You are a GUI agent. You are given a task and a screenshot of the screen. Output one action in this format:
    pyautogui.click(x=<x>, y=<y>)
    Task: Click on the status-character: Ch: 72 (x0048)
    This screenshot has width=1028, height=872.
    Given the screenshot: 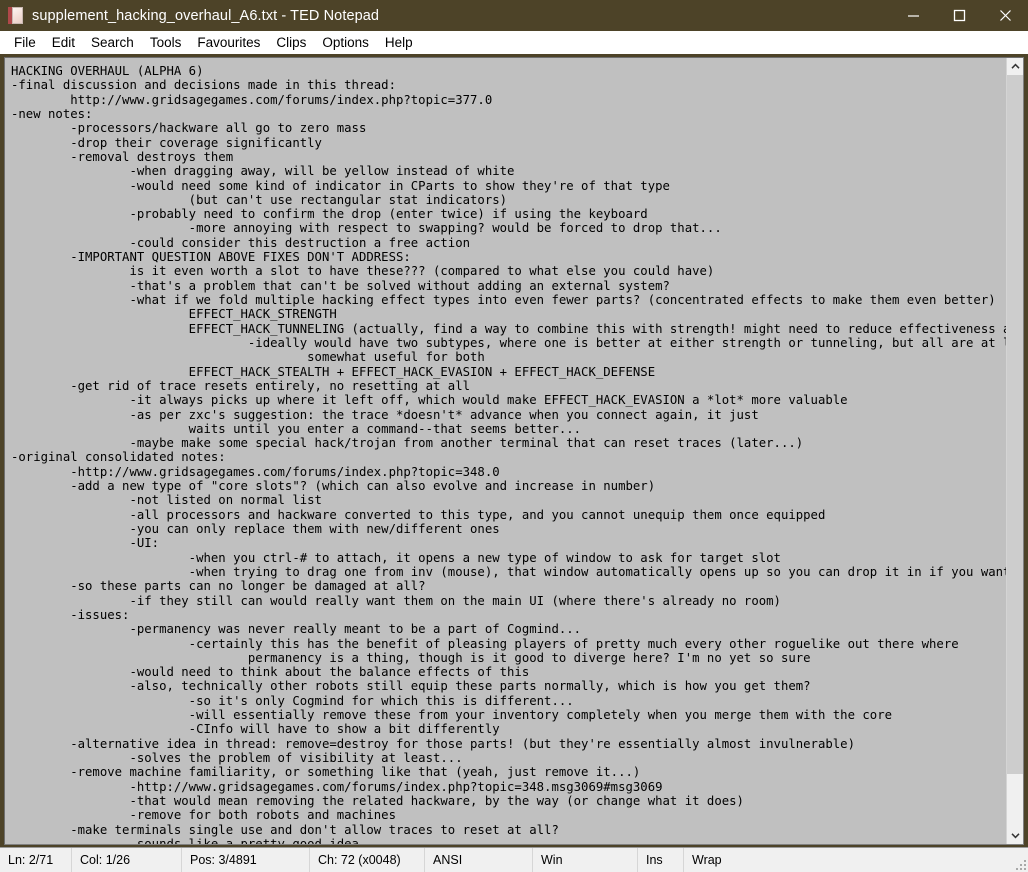 What is the action you would take?
    pyautogui.click(x=367, y=860)
    